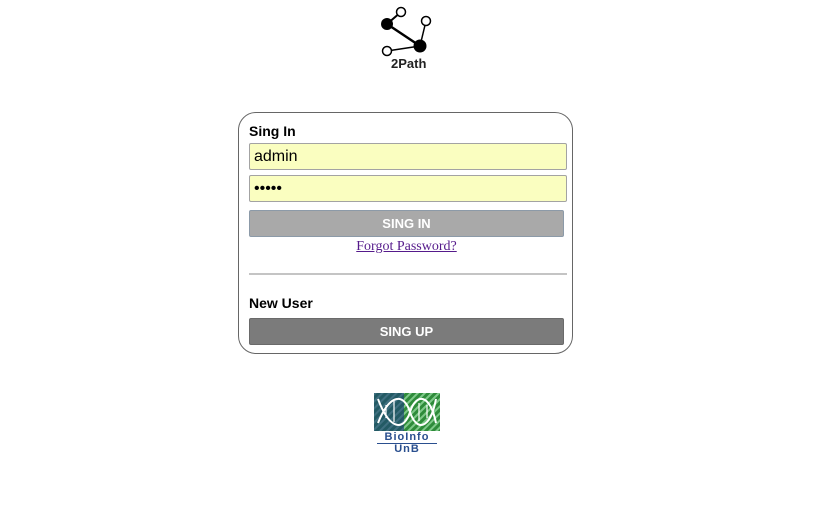 This screenshot has height=509, width=827. Describe the element at coordinates (281, 303) in the screenshot. I see `signup-title: New User` at that location.